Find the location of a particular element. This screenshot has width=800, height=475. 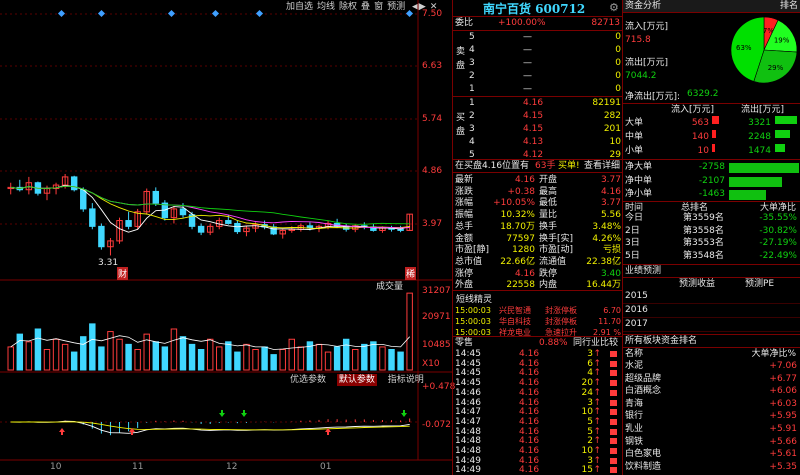

rank-time: 今日 is located at coordinates (634, 218).